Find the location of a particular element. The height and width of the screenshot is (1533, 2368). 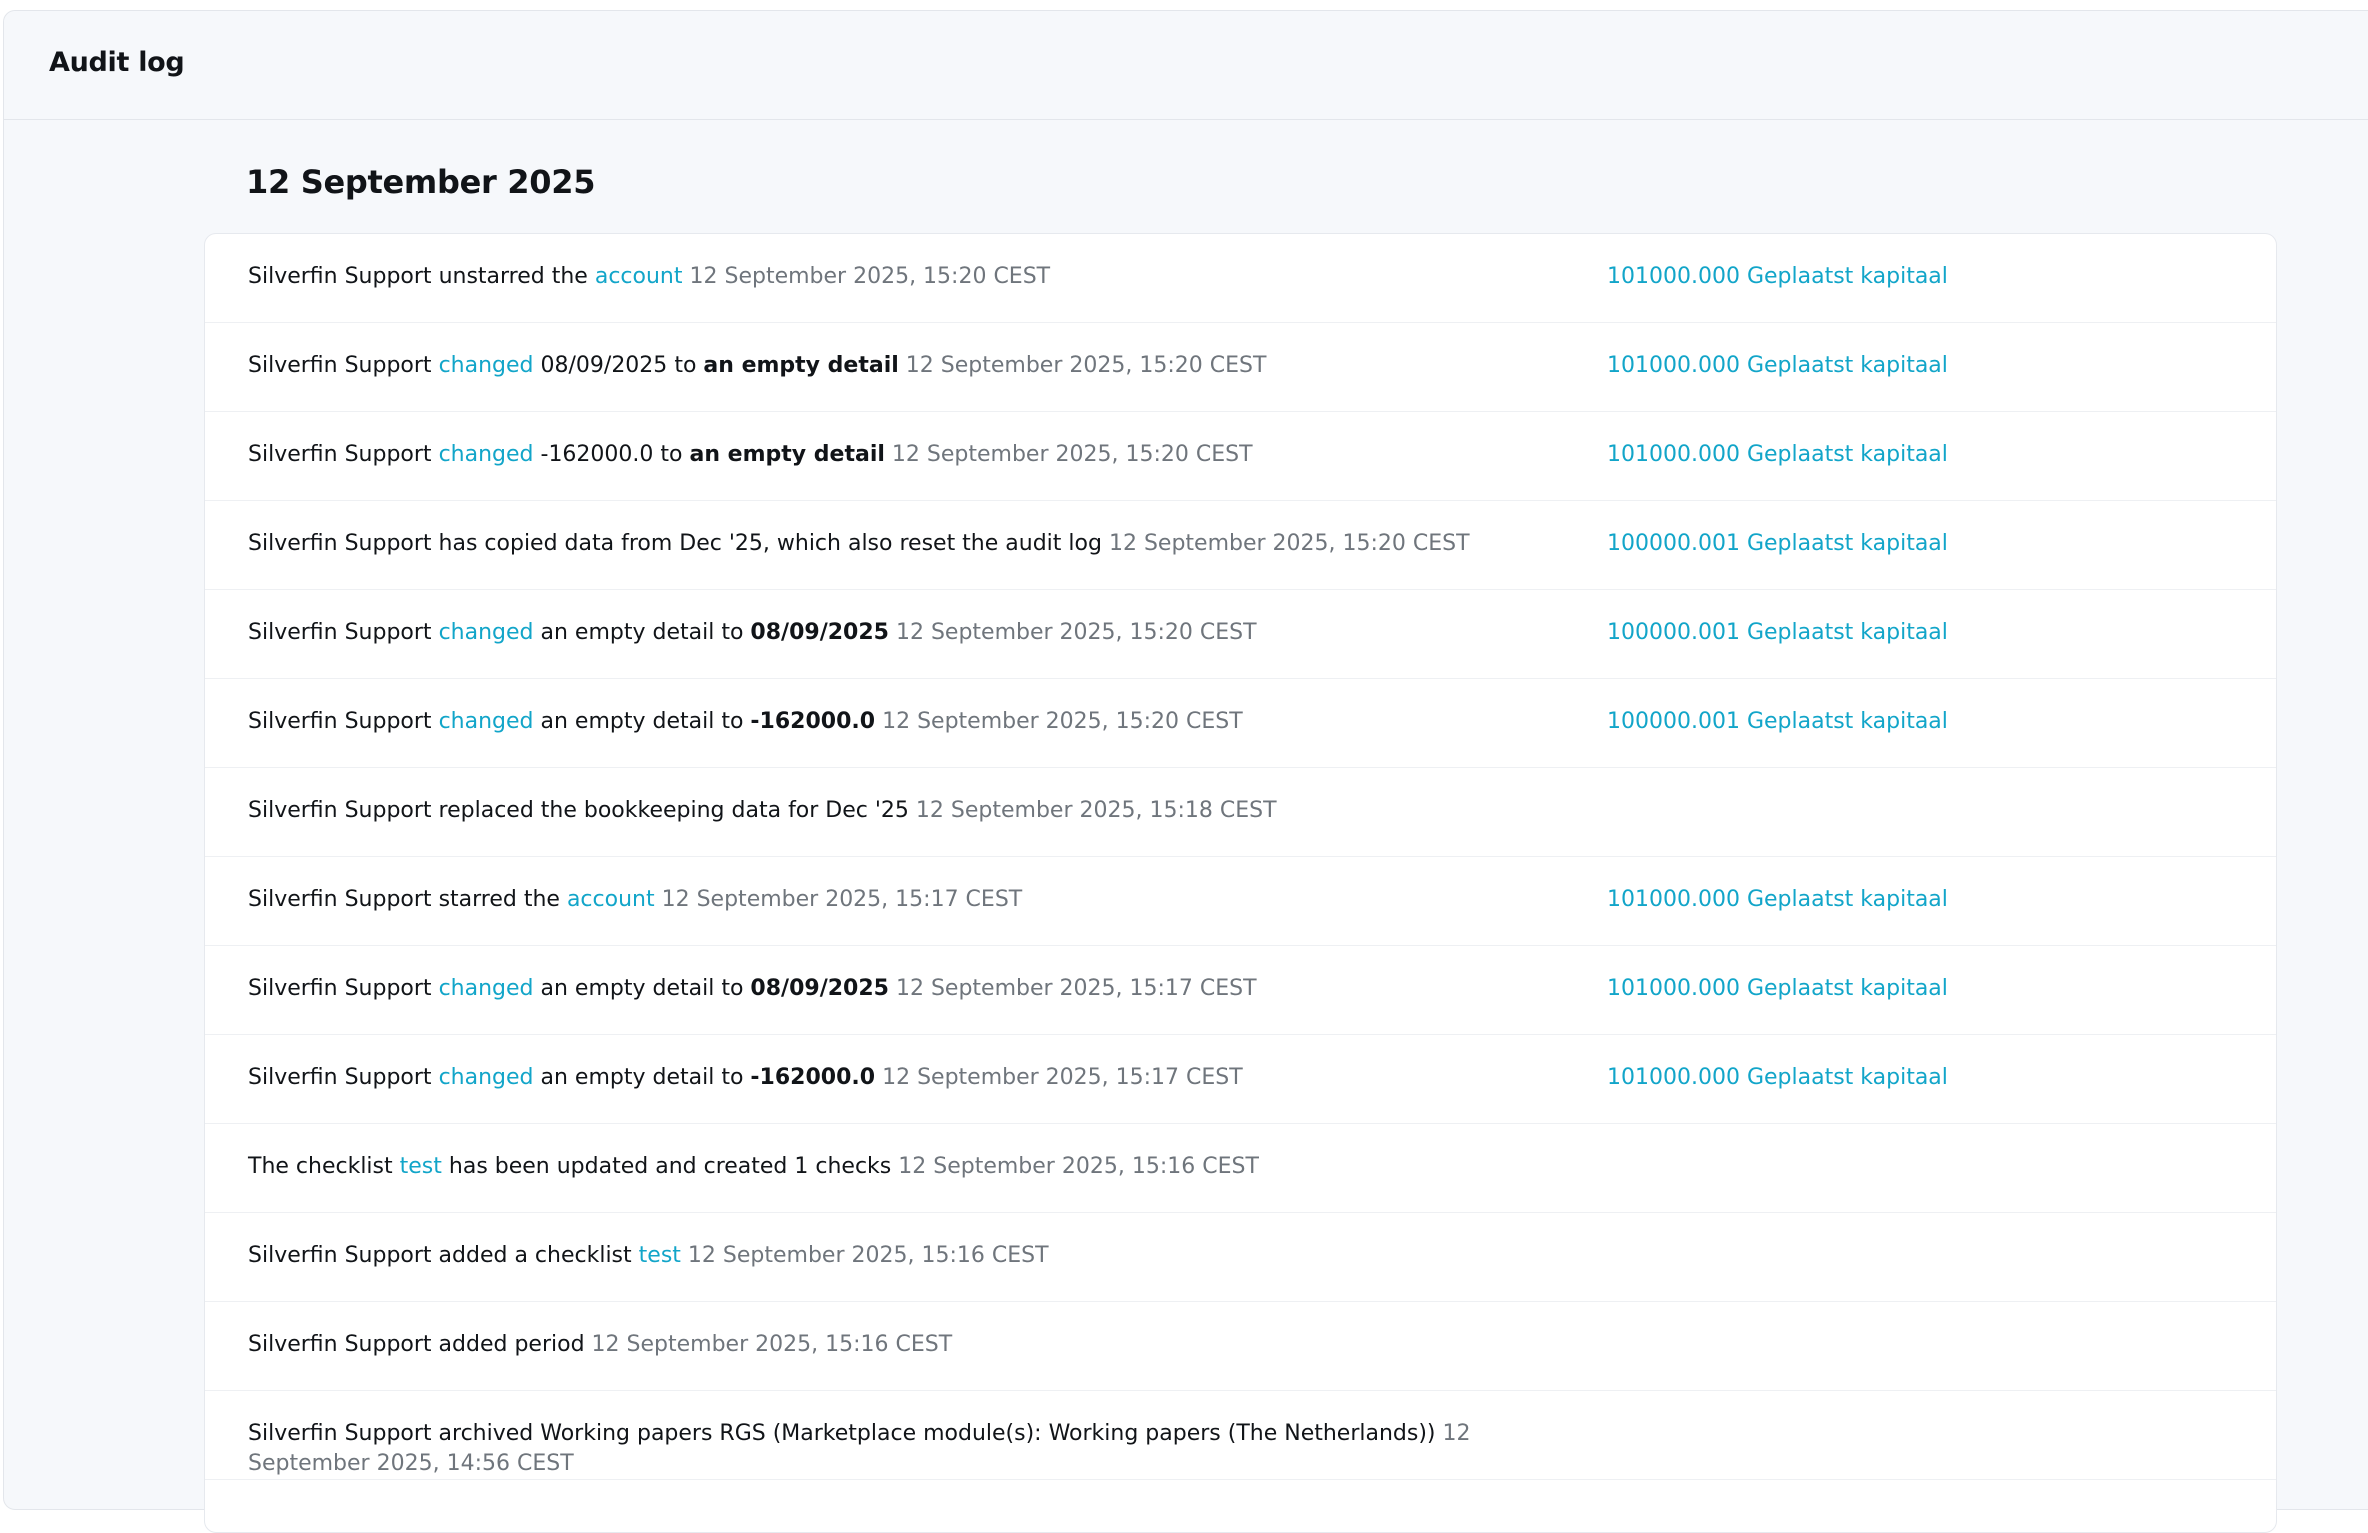

event-verb: unstarred the is located at coordinates (513, 276).